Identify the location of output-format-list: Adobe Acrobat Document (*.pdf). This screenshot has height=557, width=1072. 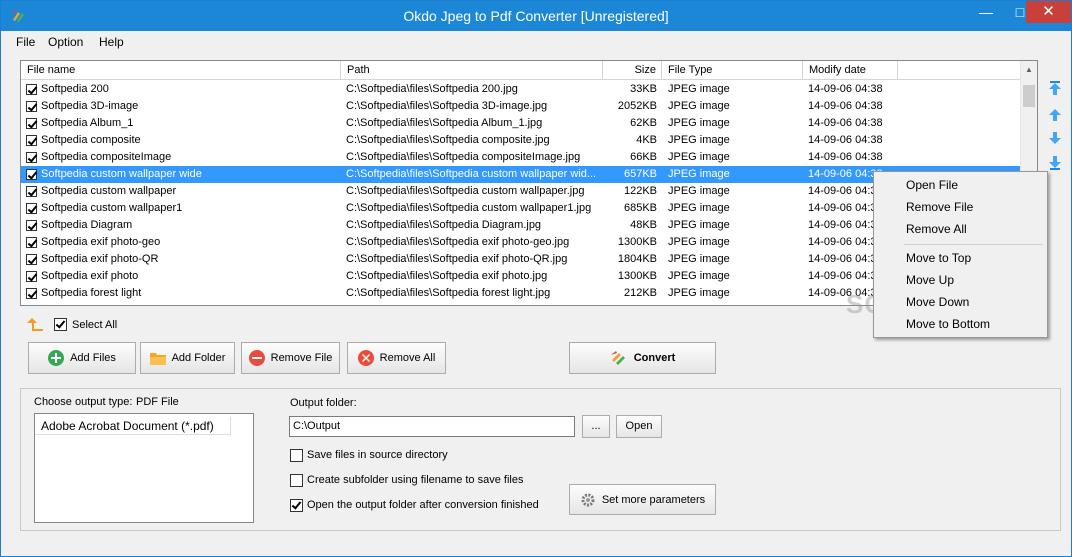
(144, 468).